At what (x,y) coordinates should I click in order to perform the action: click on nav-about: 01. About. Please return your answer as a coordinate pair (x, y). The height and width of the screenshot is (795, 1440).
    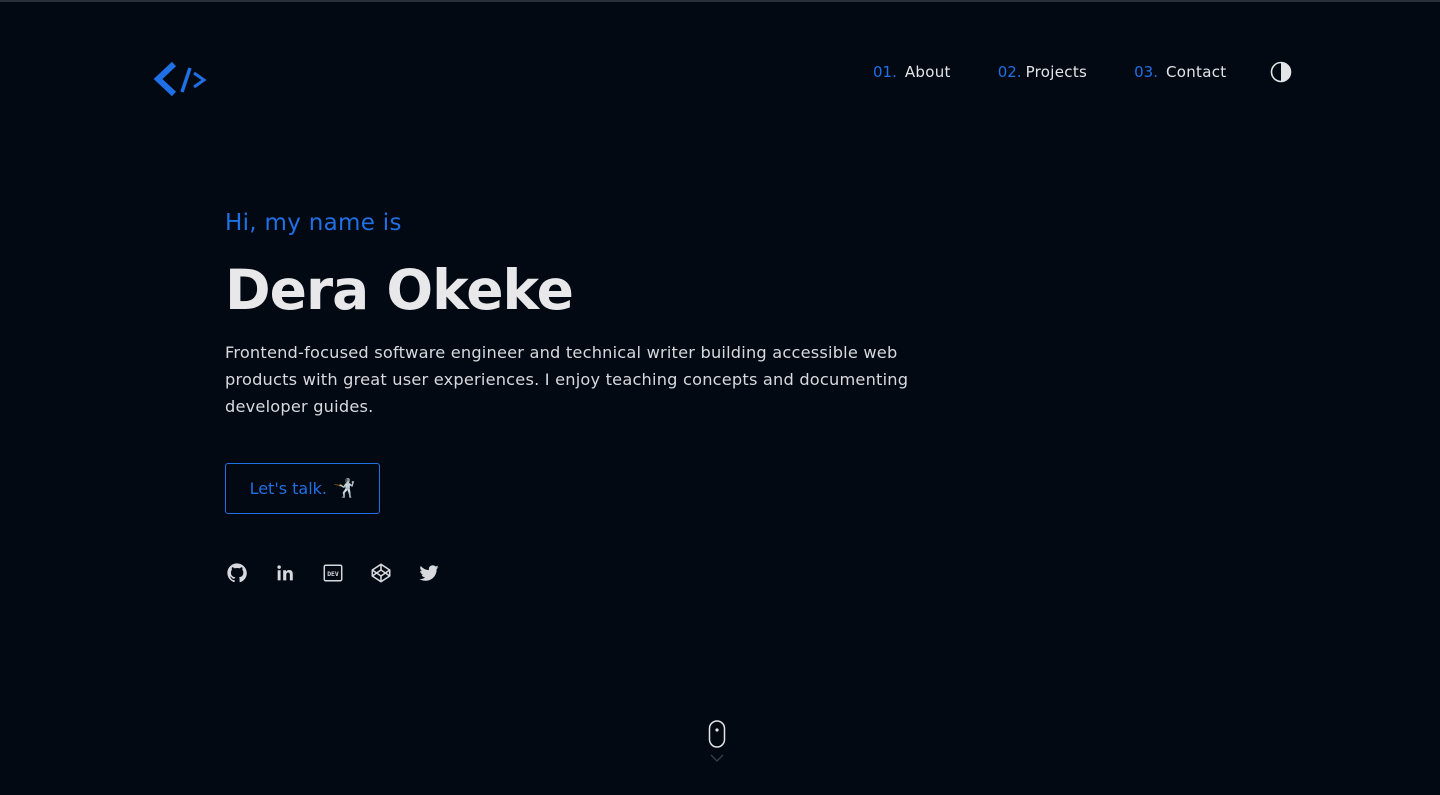
    Looking at the image, I should click on (912, 72).